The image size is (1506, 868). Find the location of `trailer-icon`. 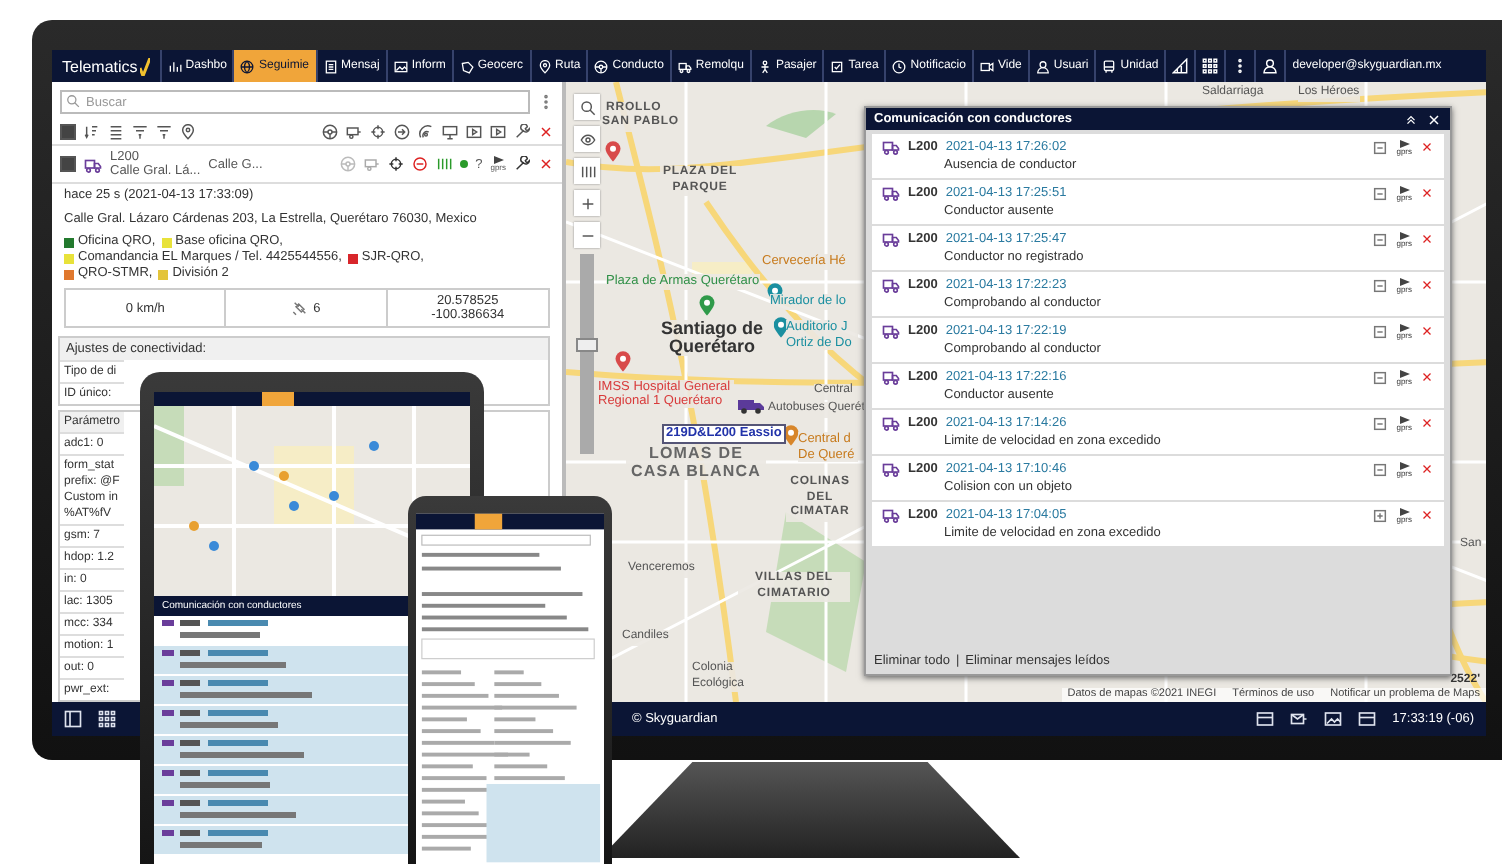

trailer-icon is located at coordinates (354, 132).